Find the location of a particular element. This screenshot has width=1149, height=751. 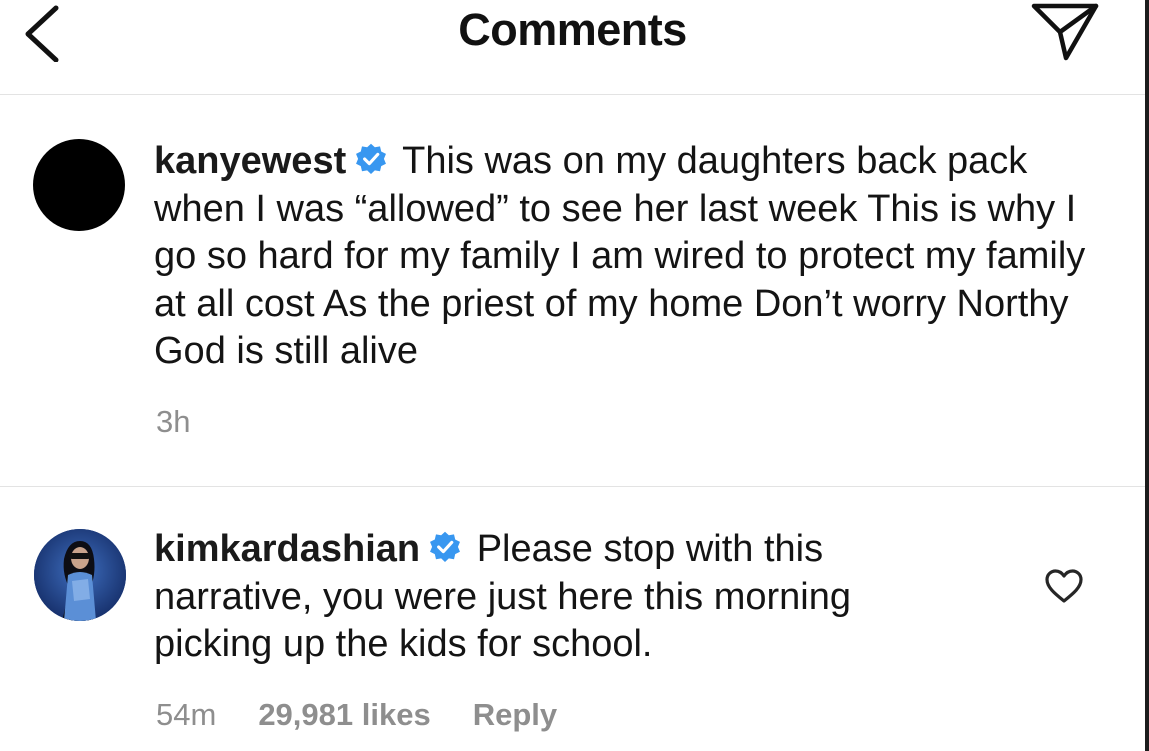

heart-outline-icon is located at coordinates (1064, 586).